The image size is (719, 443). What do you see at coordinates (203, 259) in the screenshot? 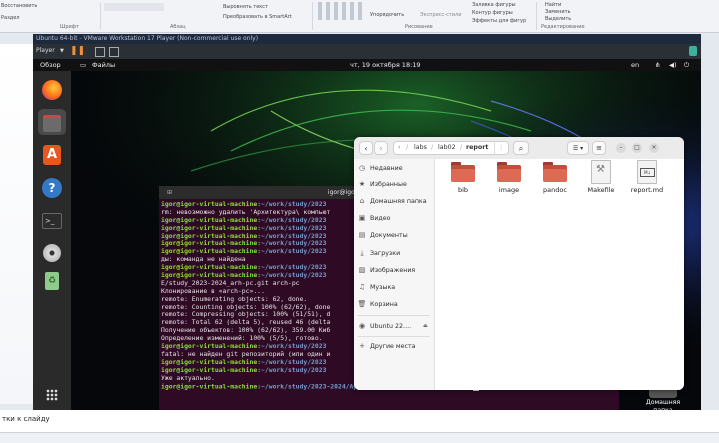
I see `line-text: ды: команда не найдена` at bounding box center [203, 259].